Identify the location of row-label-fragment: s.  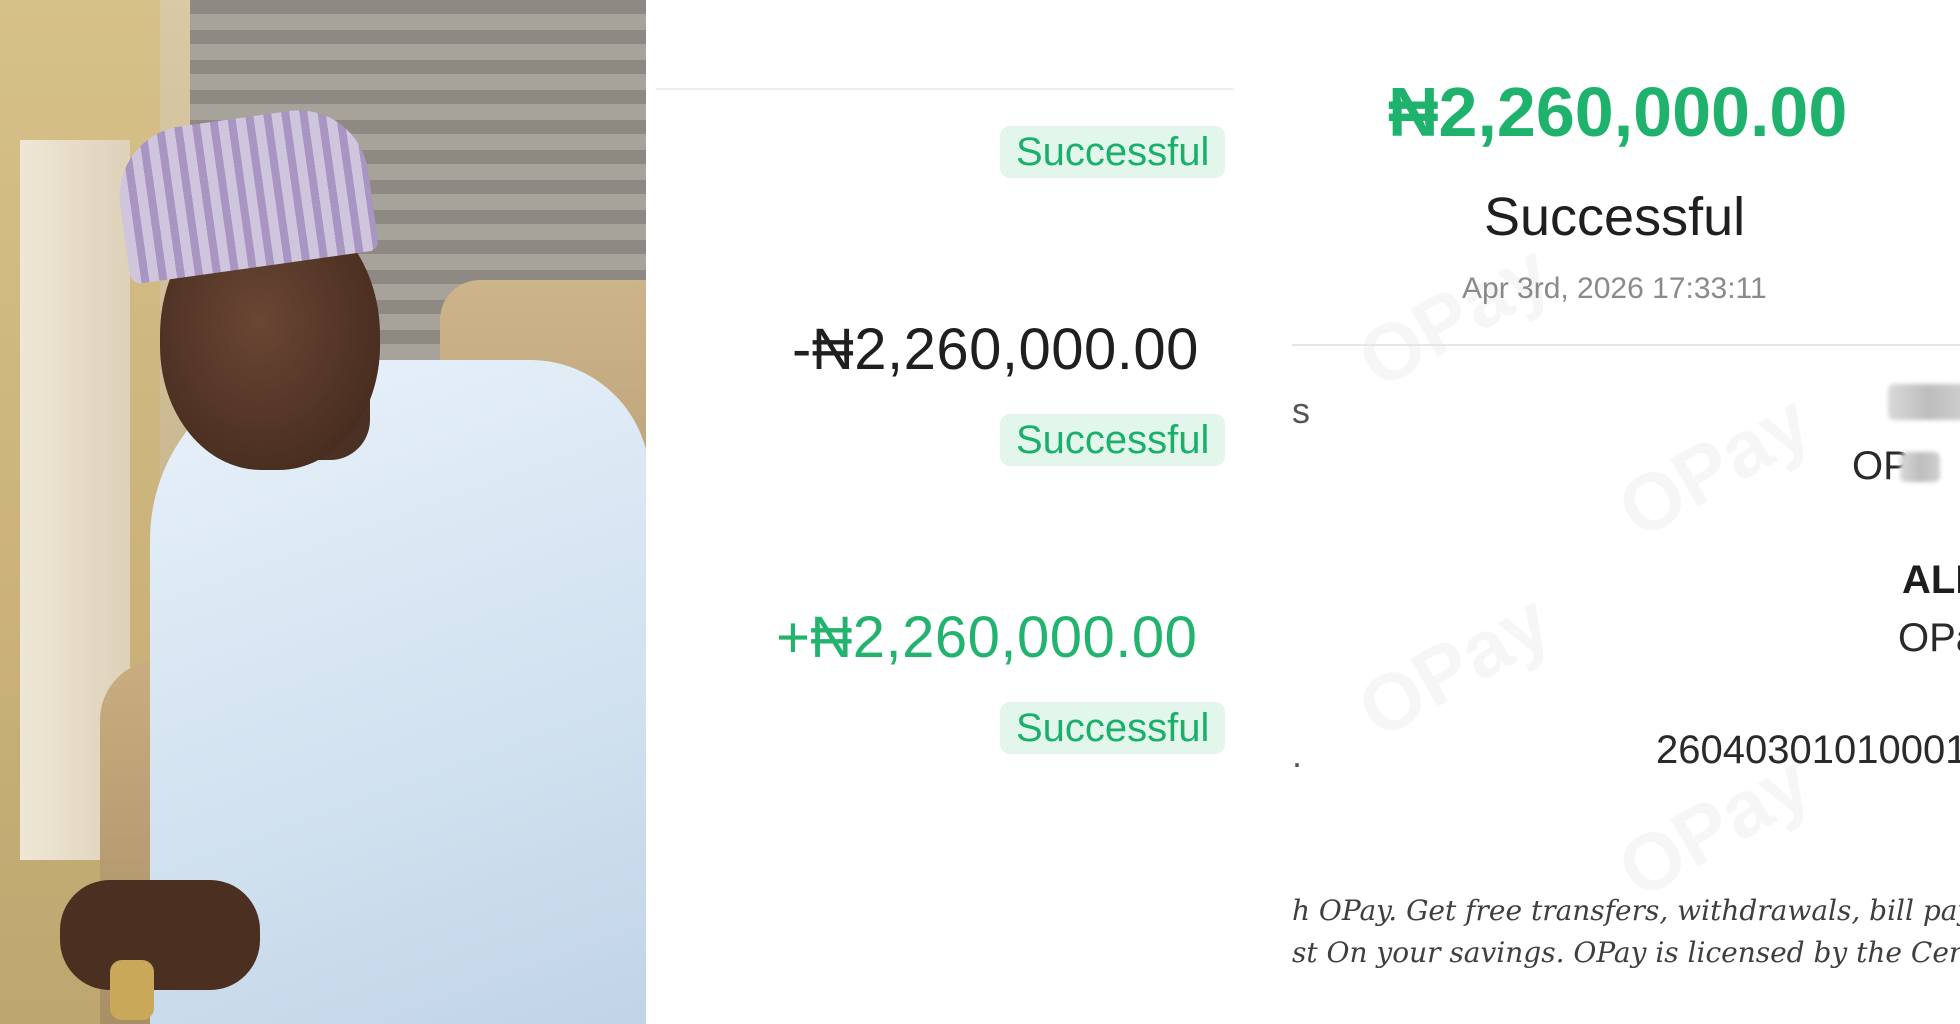
(1301, 410).